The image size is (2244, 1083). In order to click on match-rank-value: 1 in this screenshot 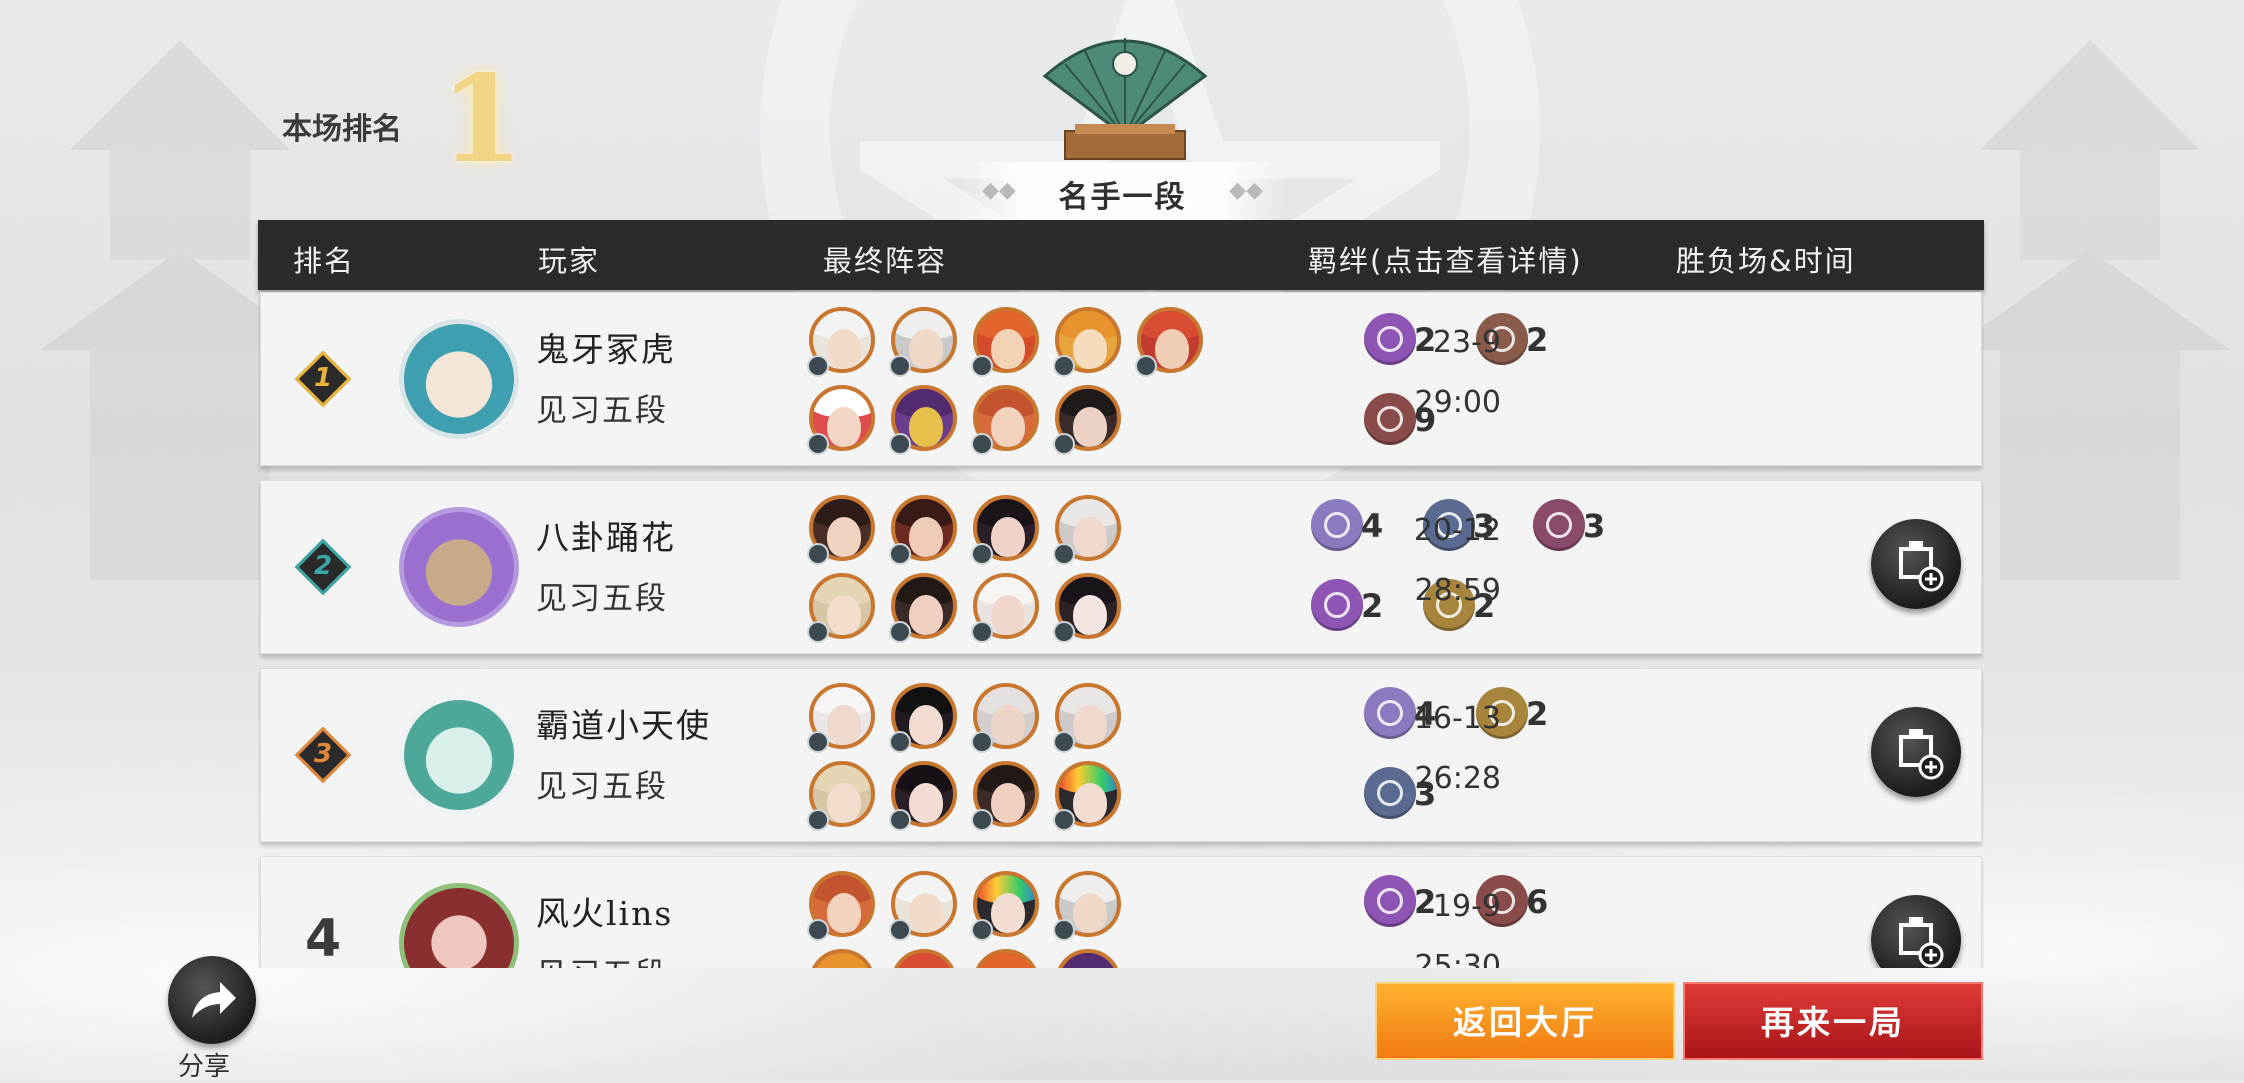, I will do `click(482, 119)`.